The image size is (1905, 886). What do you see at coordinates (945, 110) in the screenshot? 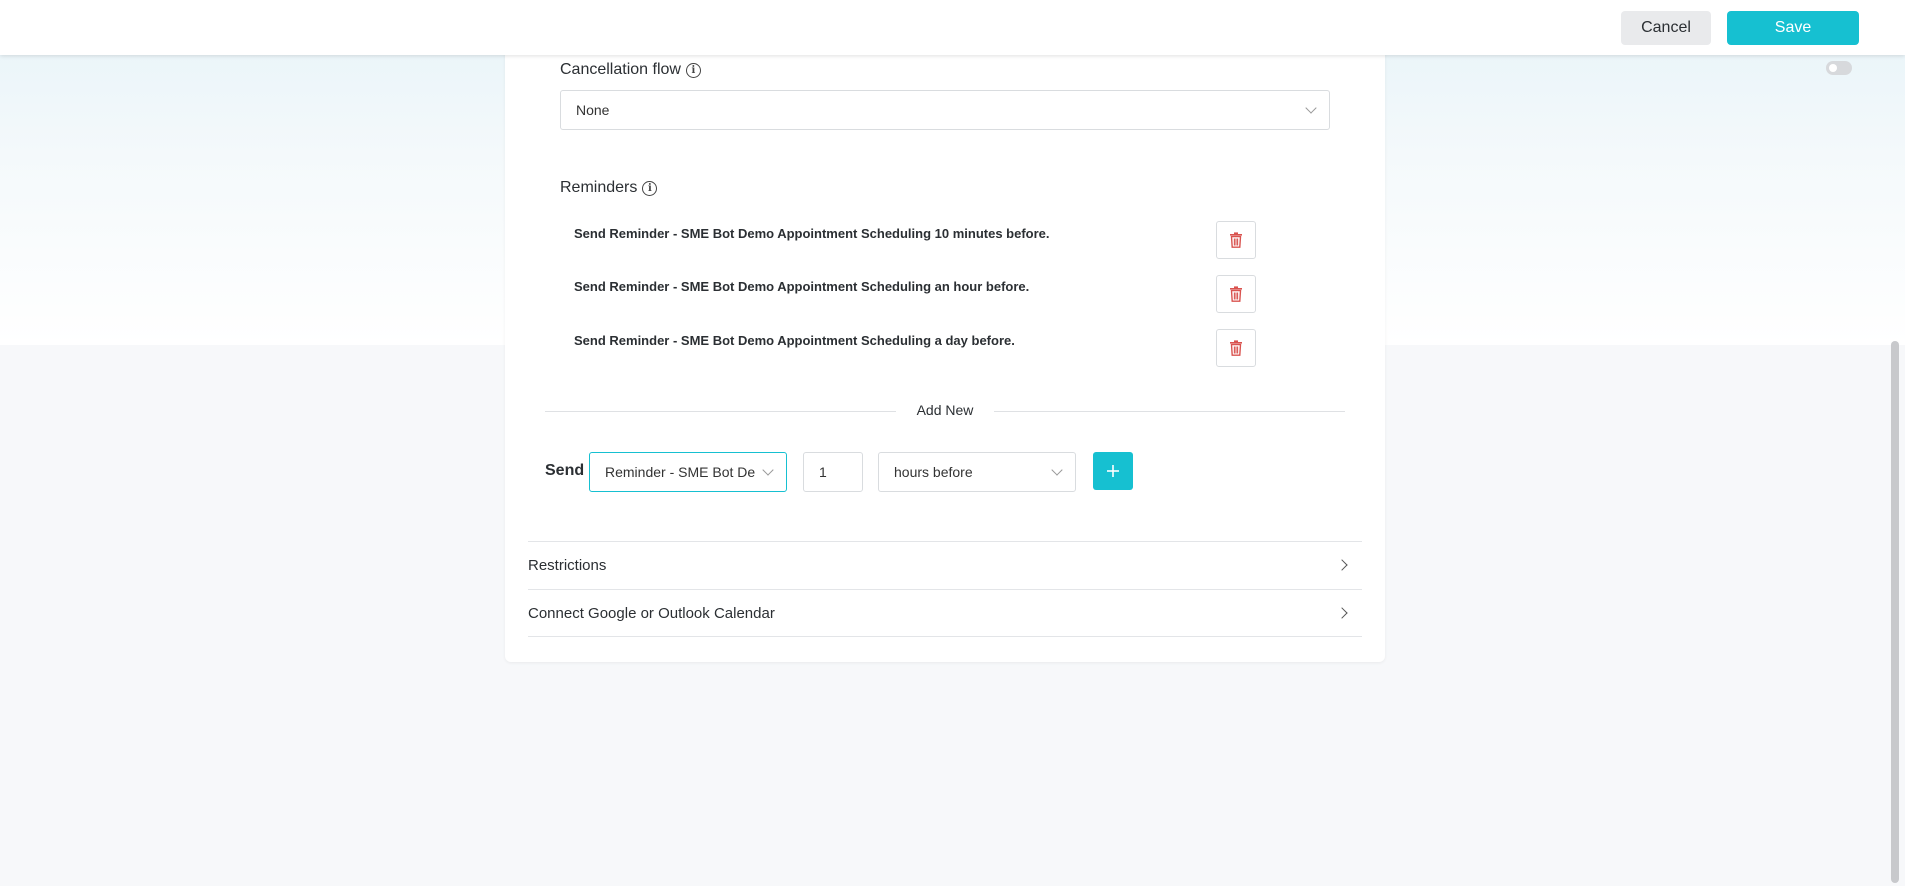
I see `cancellation-flow-select: None` at bounding box center [945, 110].